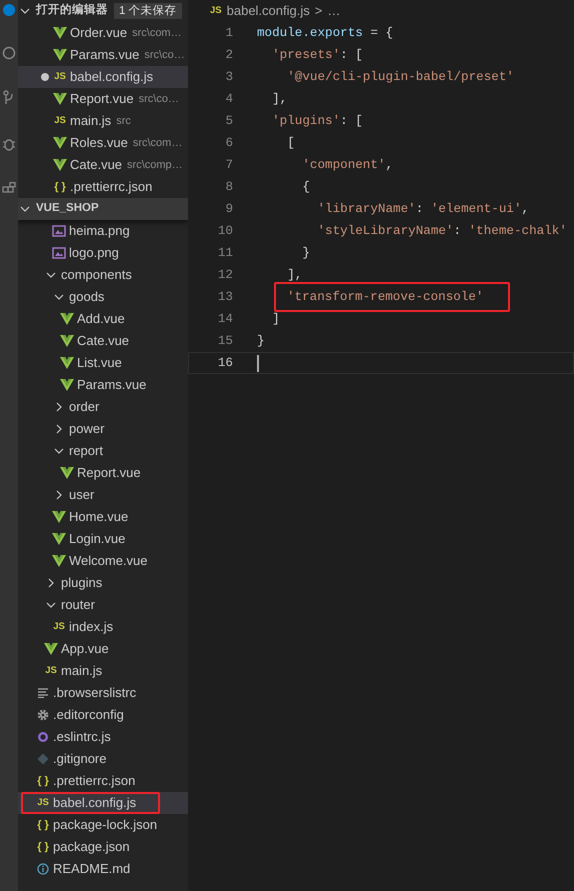 Image resolution: width=574 pixels, height=891 pixels. Describe the element at coordinates (275, 319) in the screenshot. I see `code-text: ]` at that location.